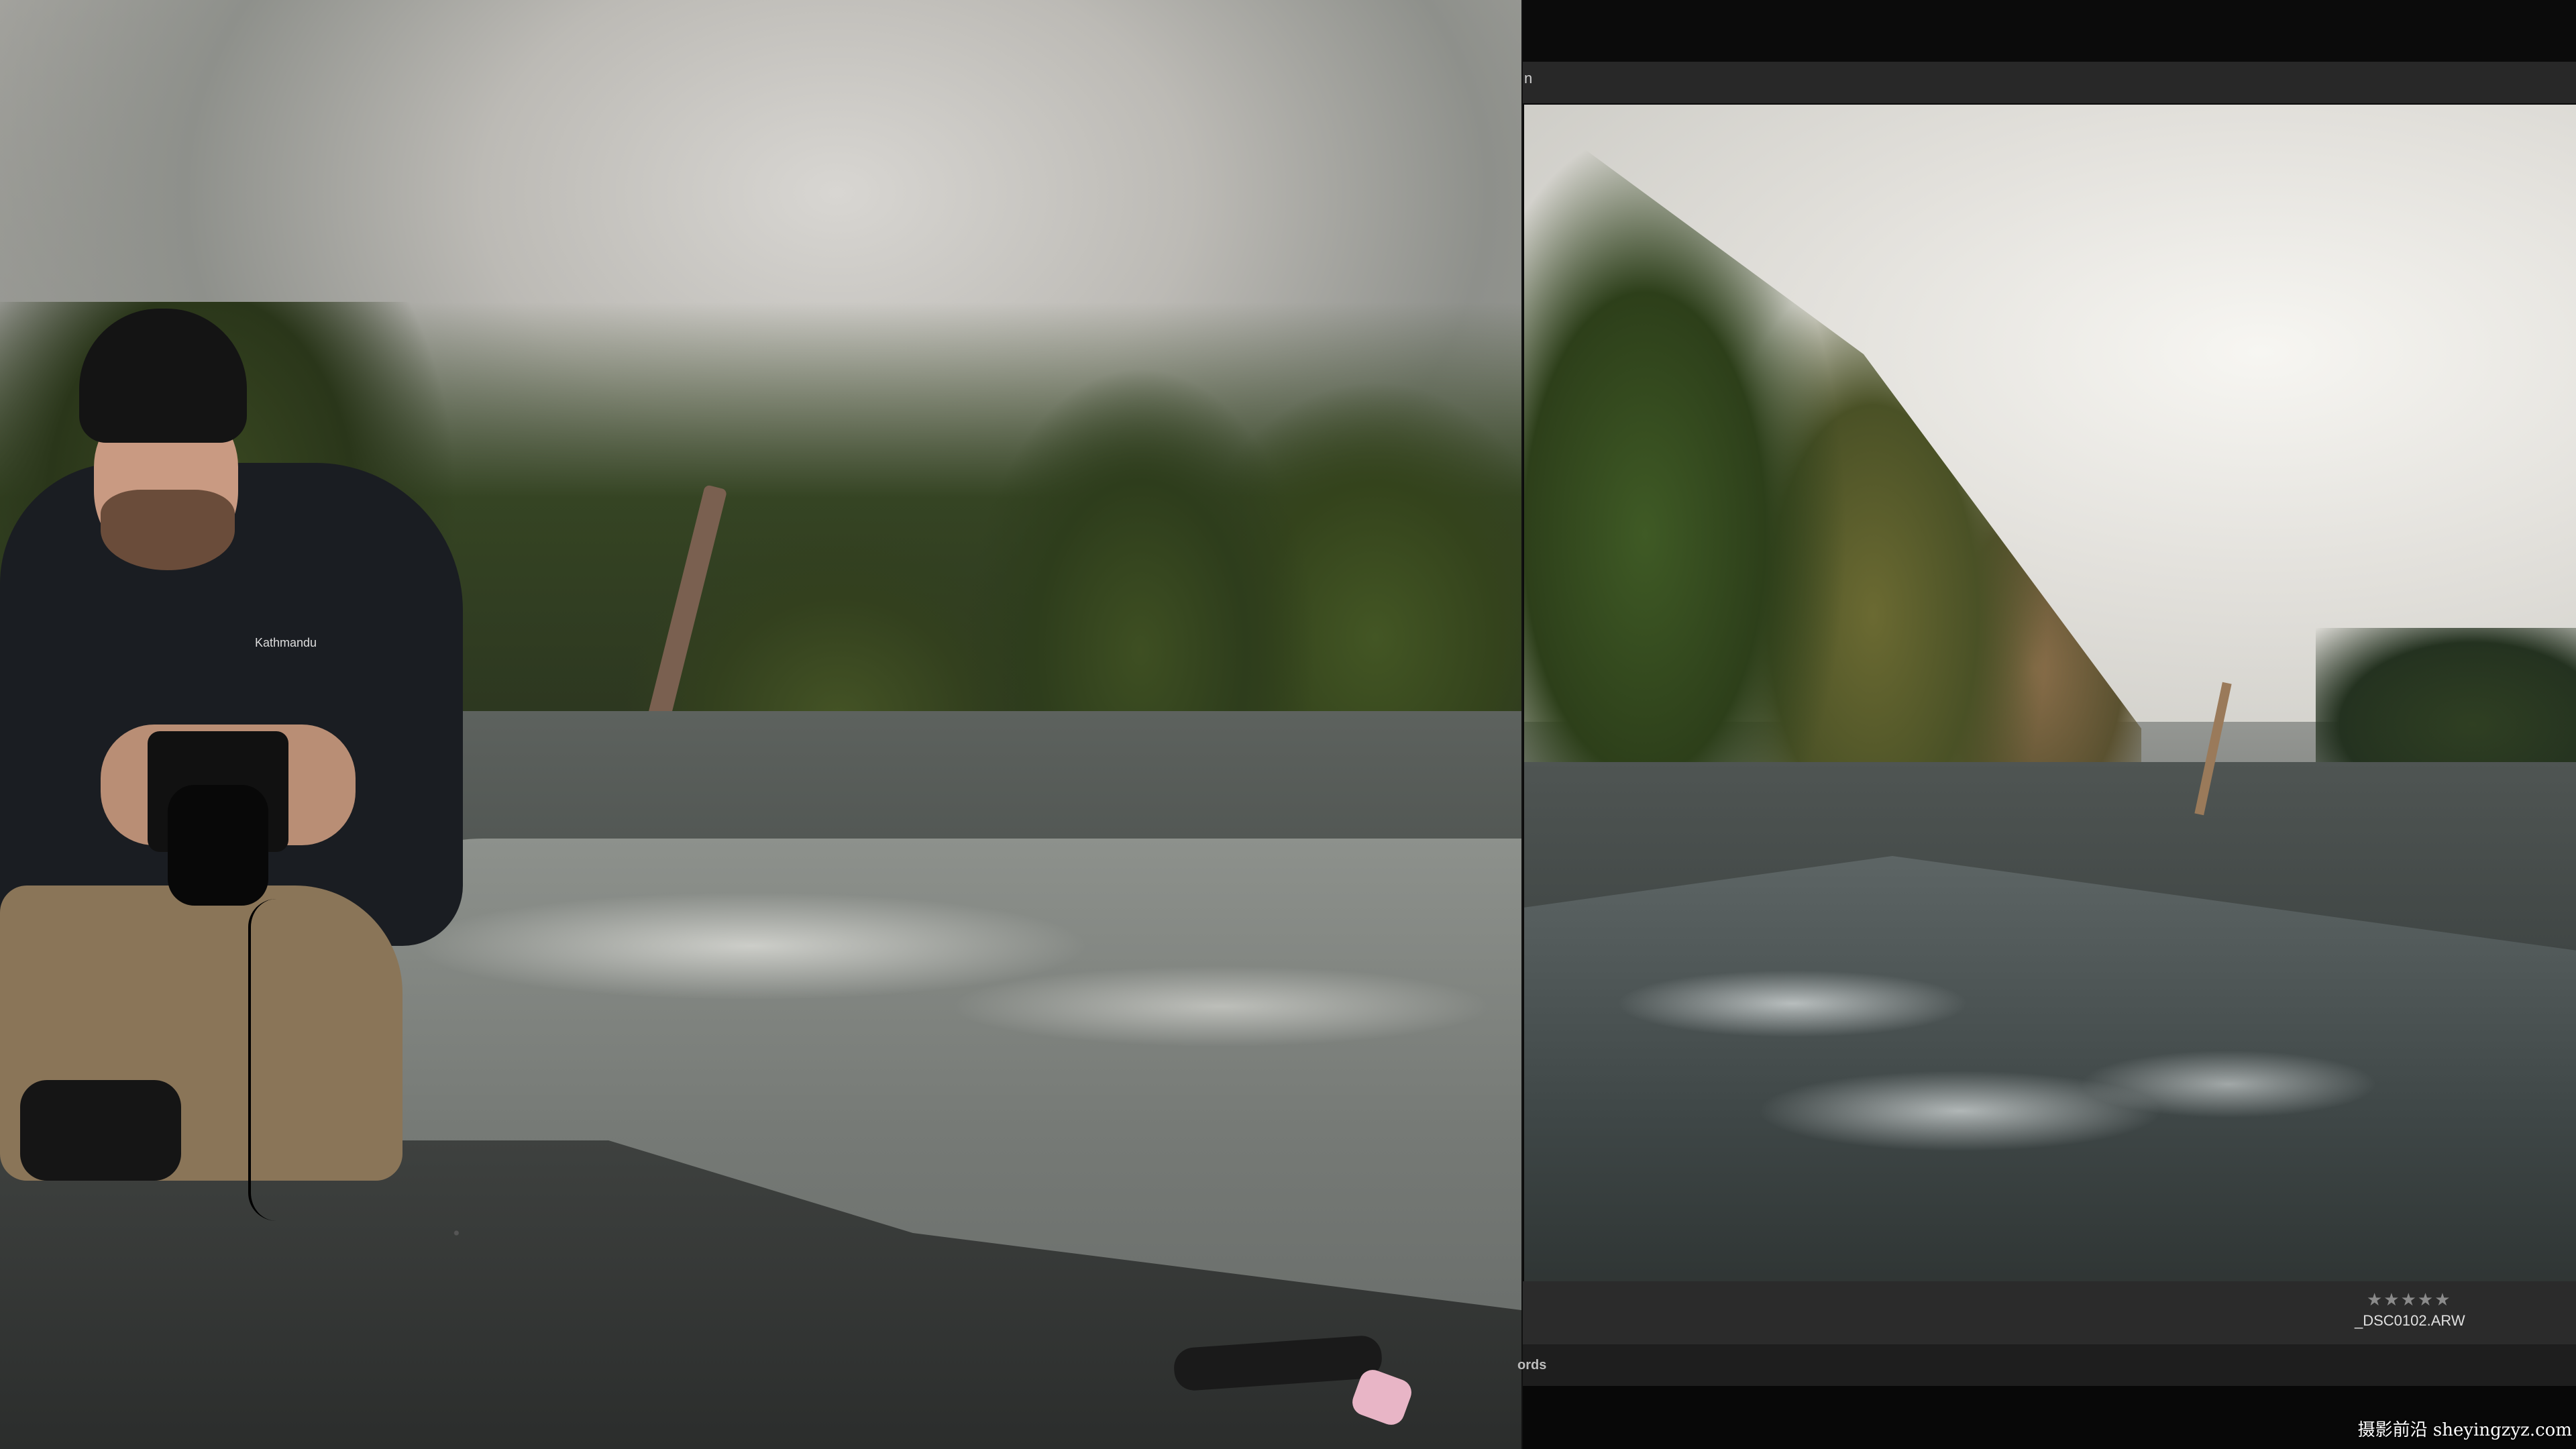 The image size is (2576, 1449). What do you see at coordinates (168, 530) in the screenshot?
I see `beard` at bounding box center [168, 530].